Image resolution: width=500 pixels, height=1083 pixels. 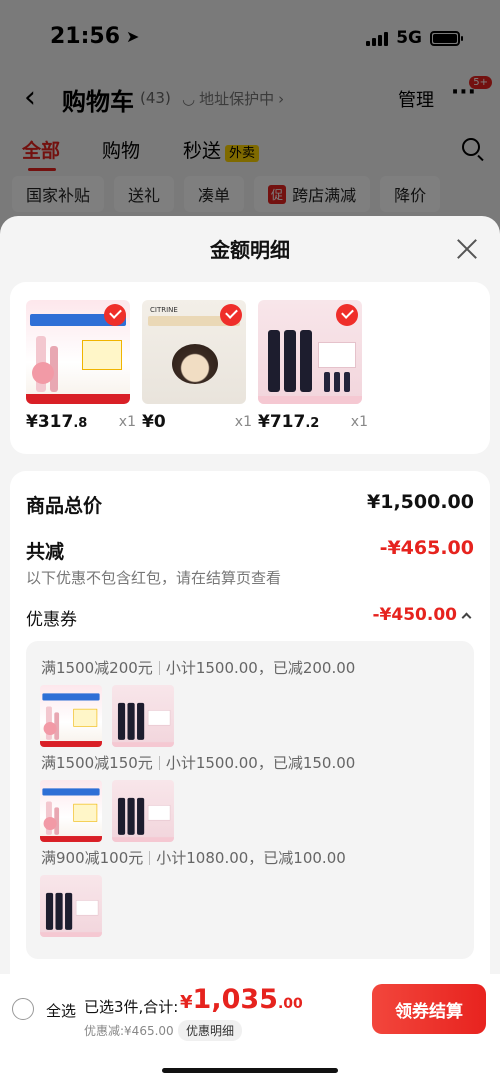 I want to click on coupon-rule-title: 满1500减150元, so click(x=97, y=763).